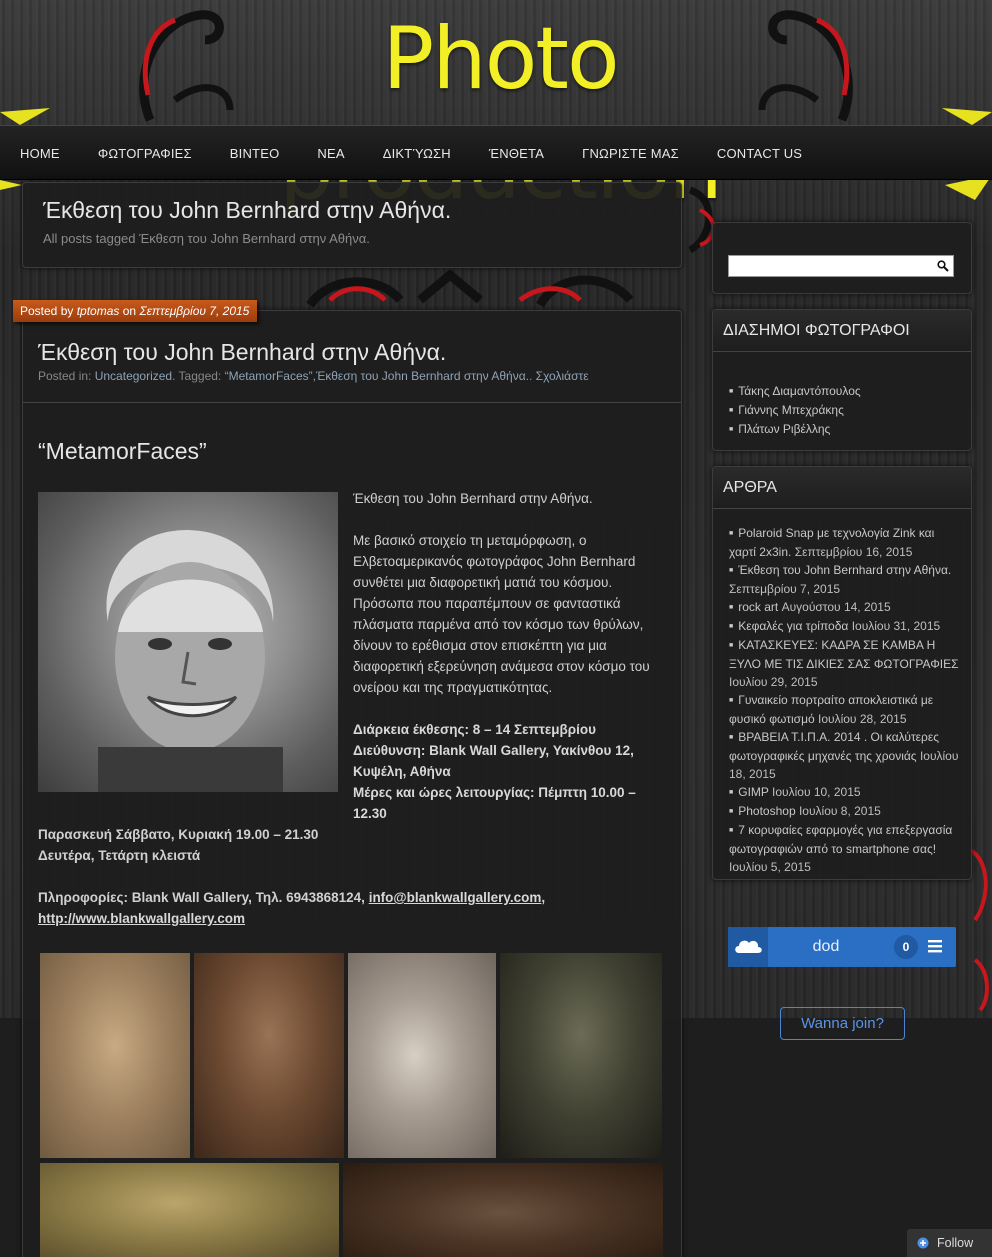  I want to click on portrait-image, so click(188, 642).